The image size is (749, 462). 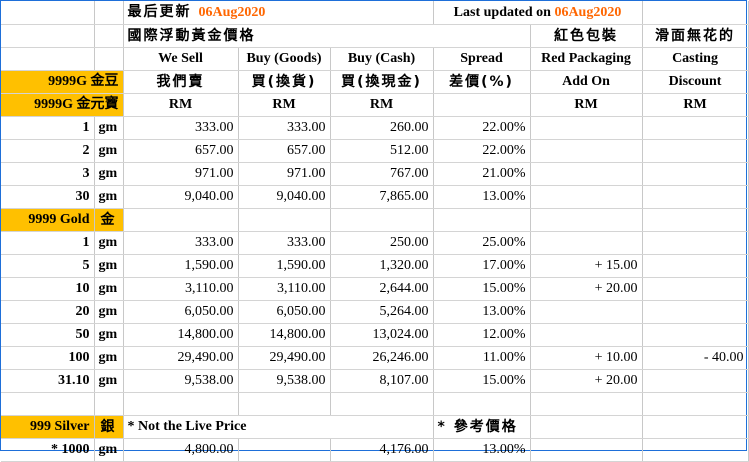 I want to click on row-weight: 30, so click(x=48, y=197).